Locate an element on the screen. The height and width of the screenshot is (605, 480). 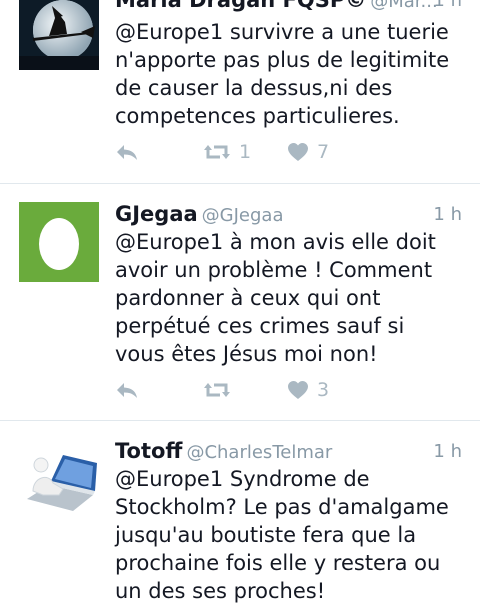
retweet-button is located at coordinates (221, 390).